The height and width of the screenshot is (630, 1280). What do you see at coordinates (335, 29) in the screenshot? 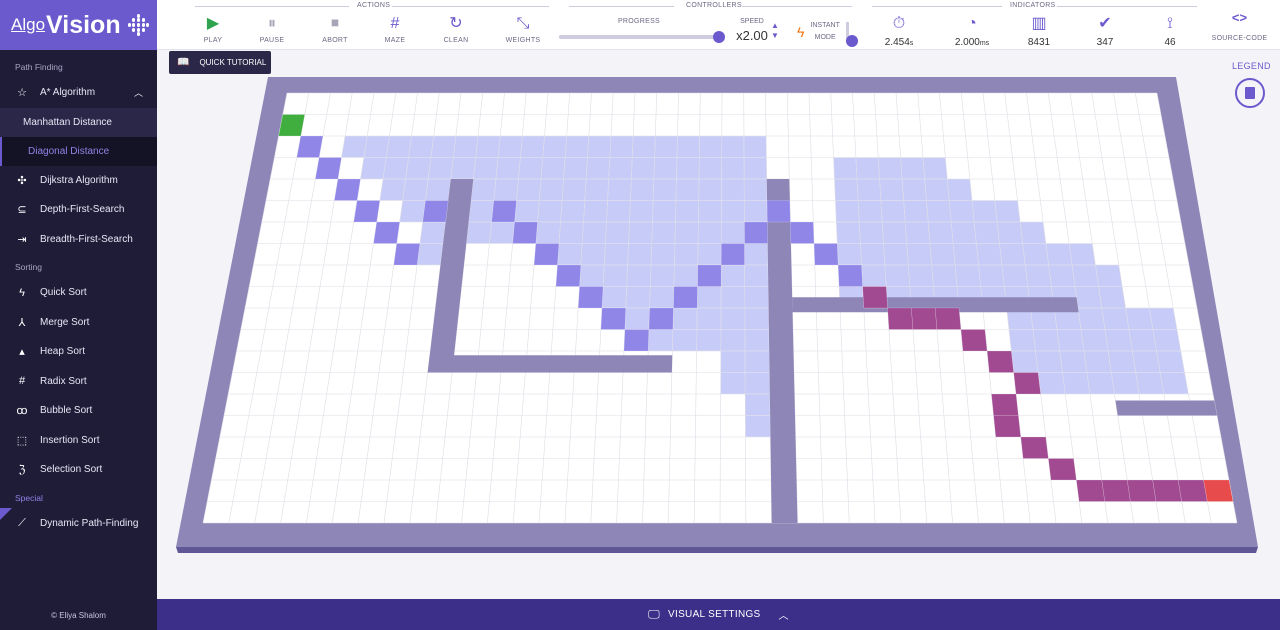
I see `abort-button: ⏹ ABORT` at bounding box center [335, 29].